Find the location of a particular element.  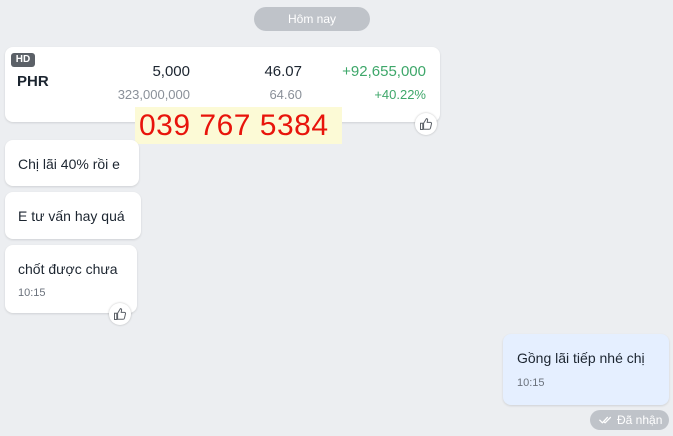

volume-value: 323,000,000 is located at coordinates (153, 94).